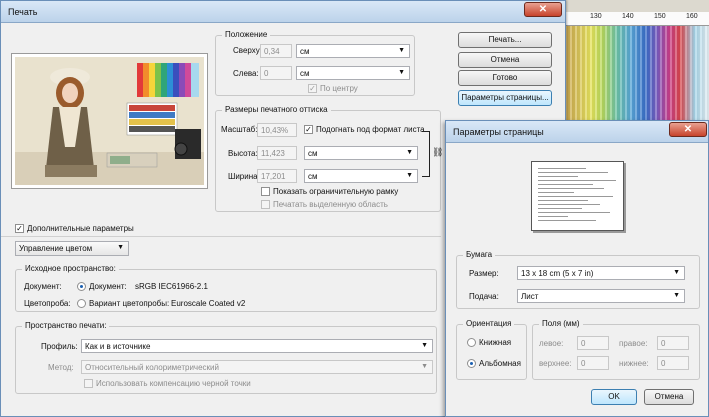  What do you see at coordinates (561, 323) in the screenshot?
I see `margins-group-label: Поля (мм)` at bounding box center [561, 323].